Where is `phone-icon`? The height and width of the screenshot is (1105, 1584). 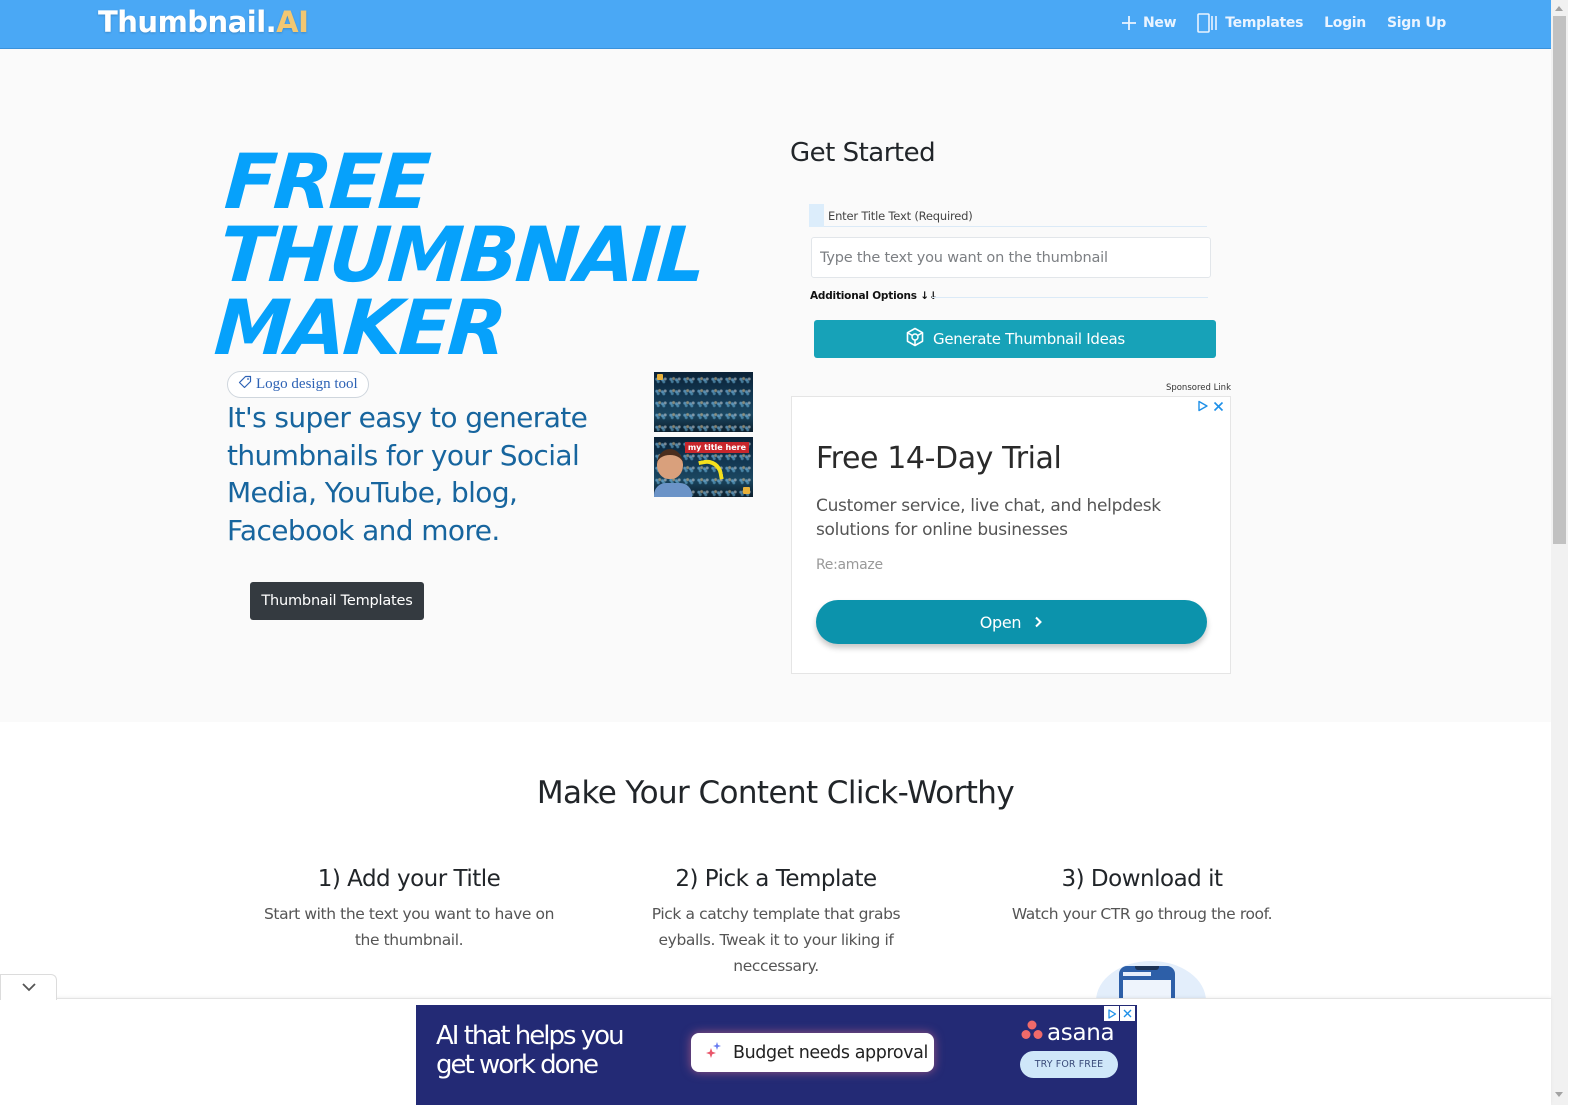 phone-icon is located at coordinates (1147, 983).